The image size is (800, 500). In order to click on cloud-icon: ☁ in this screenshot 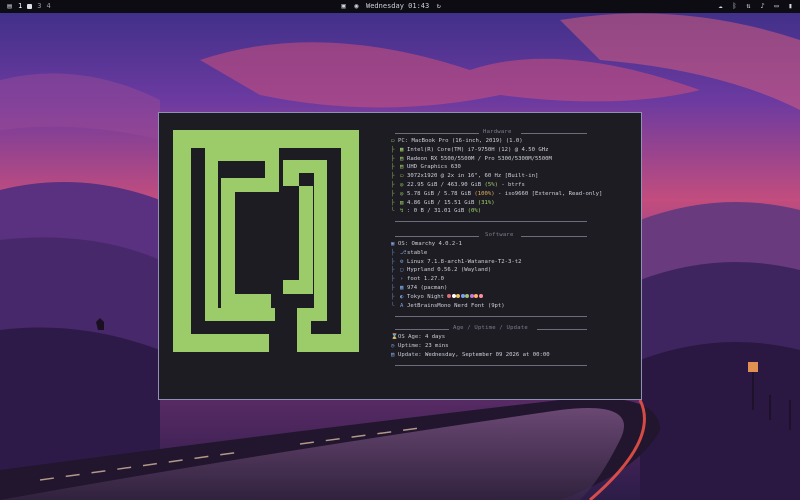, I will do `click(720, 6)`.